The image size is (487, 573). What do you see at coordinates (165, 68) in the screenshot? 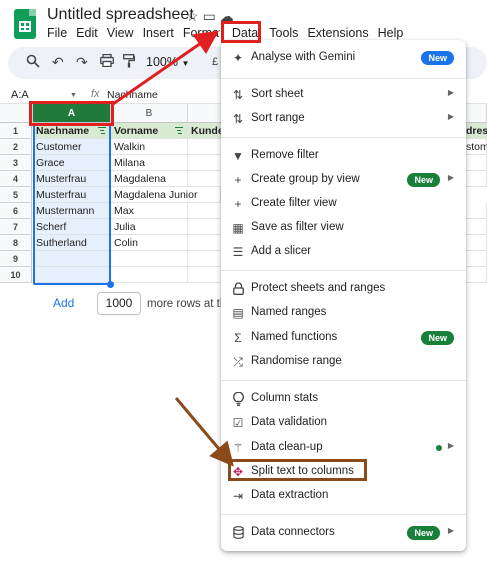
I see `annotation-arrow-red` at bounding box center [165, 68].